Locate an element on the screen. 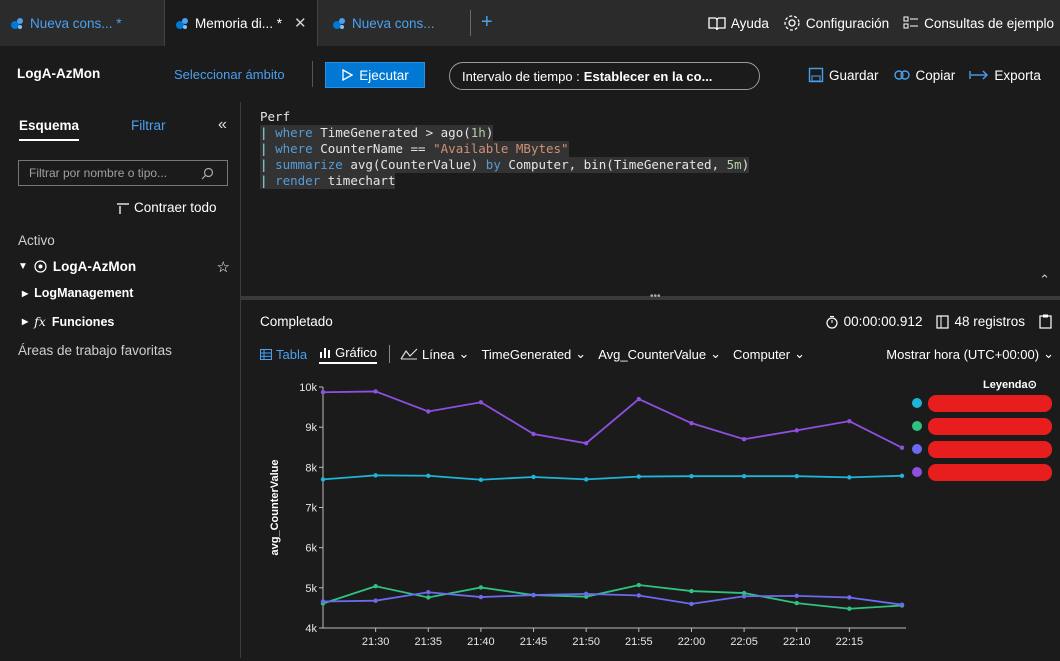  timezone-dropdown: Mostrar hora (UTC+00:00) ⌄ is located at coordinates (970, 354).